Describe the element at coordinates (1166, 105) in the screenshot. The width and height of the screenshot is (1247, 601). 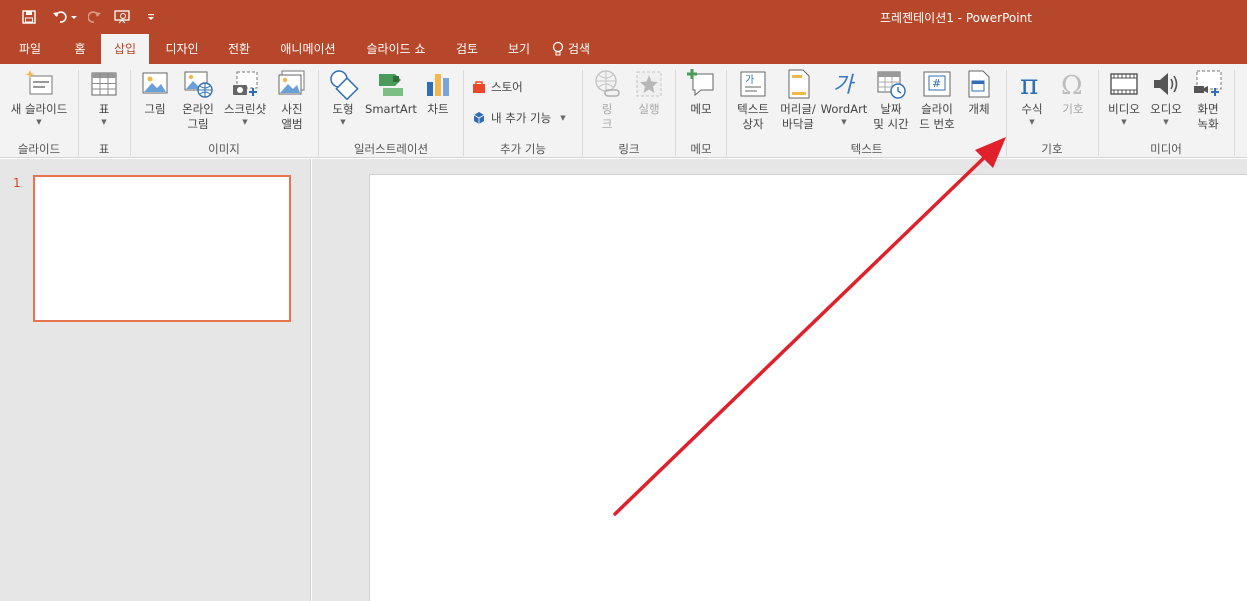
I see `audio-button: 오디오 ▼` at that location.